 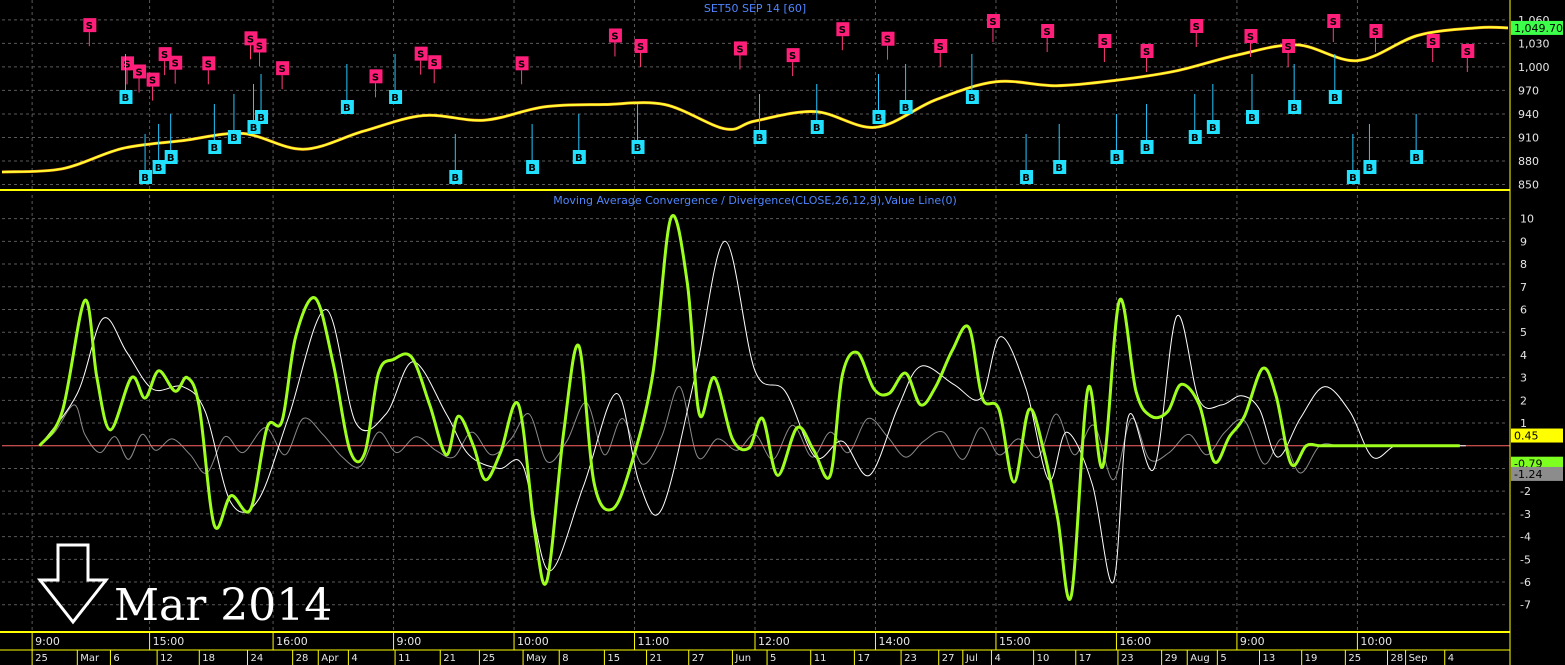 I want to click on date-label: Sep, so click(x=1418, y=658).